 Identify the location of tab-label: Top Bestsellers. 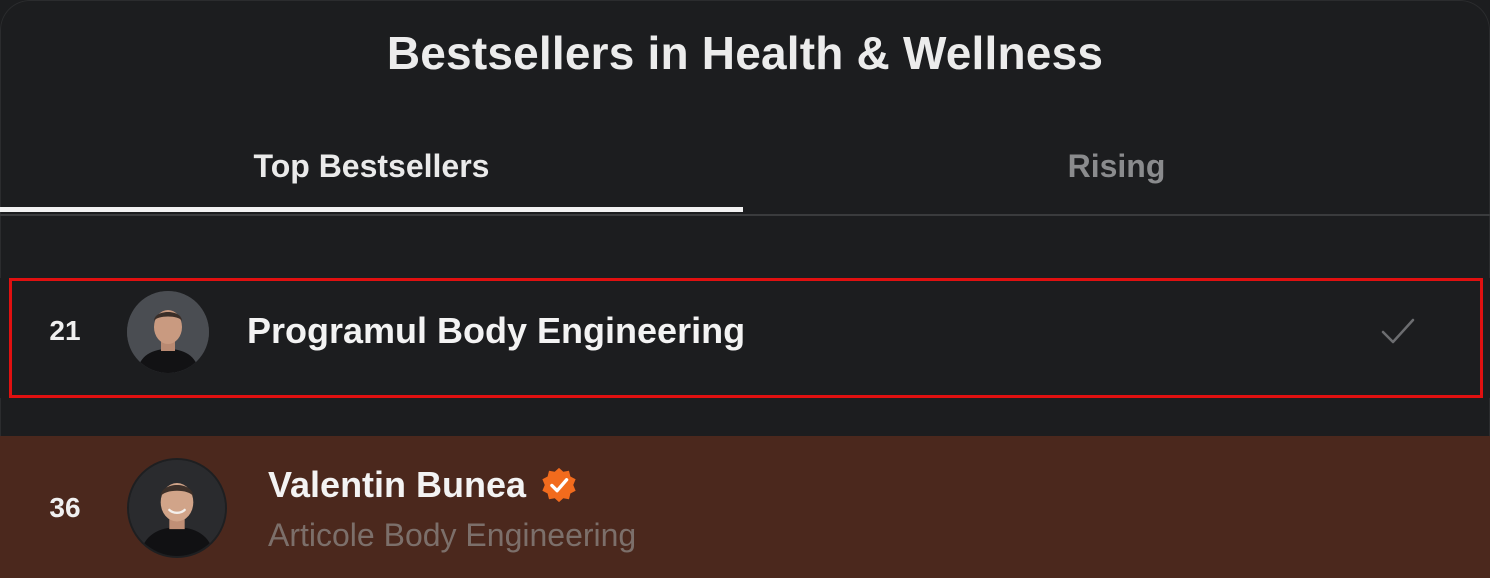
(371, 166).